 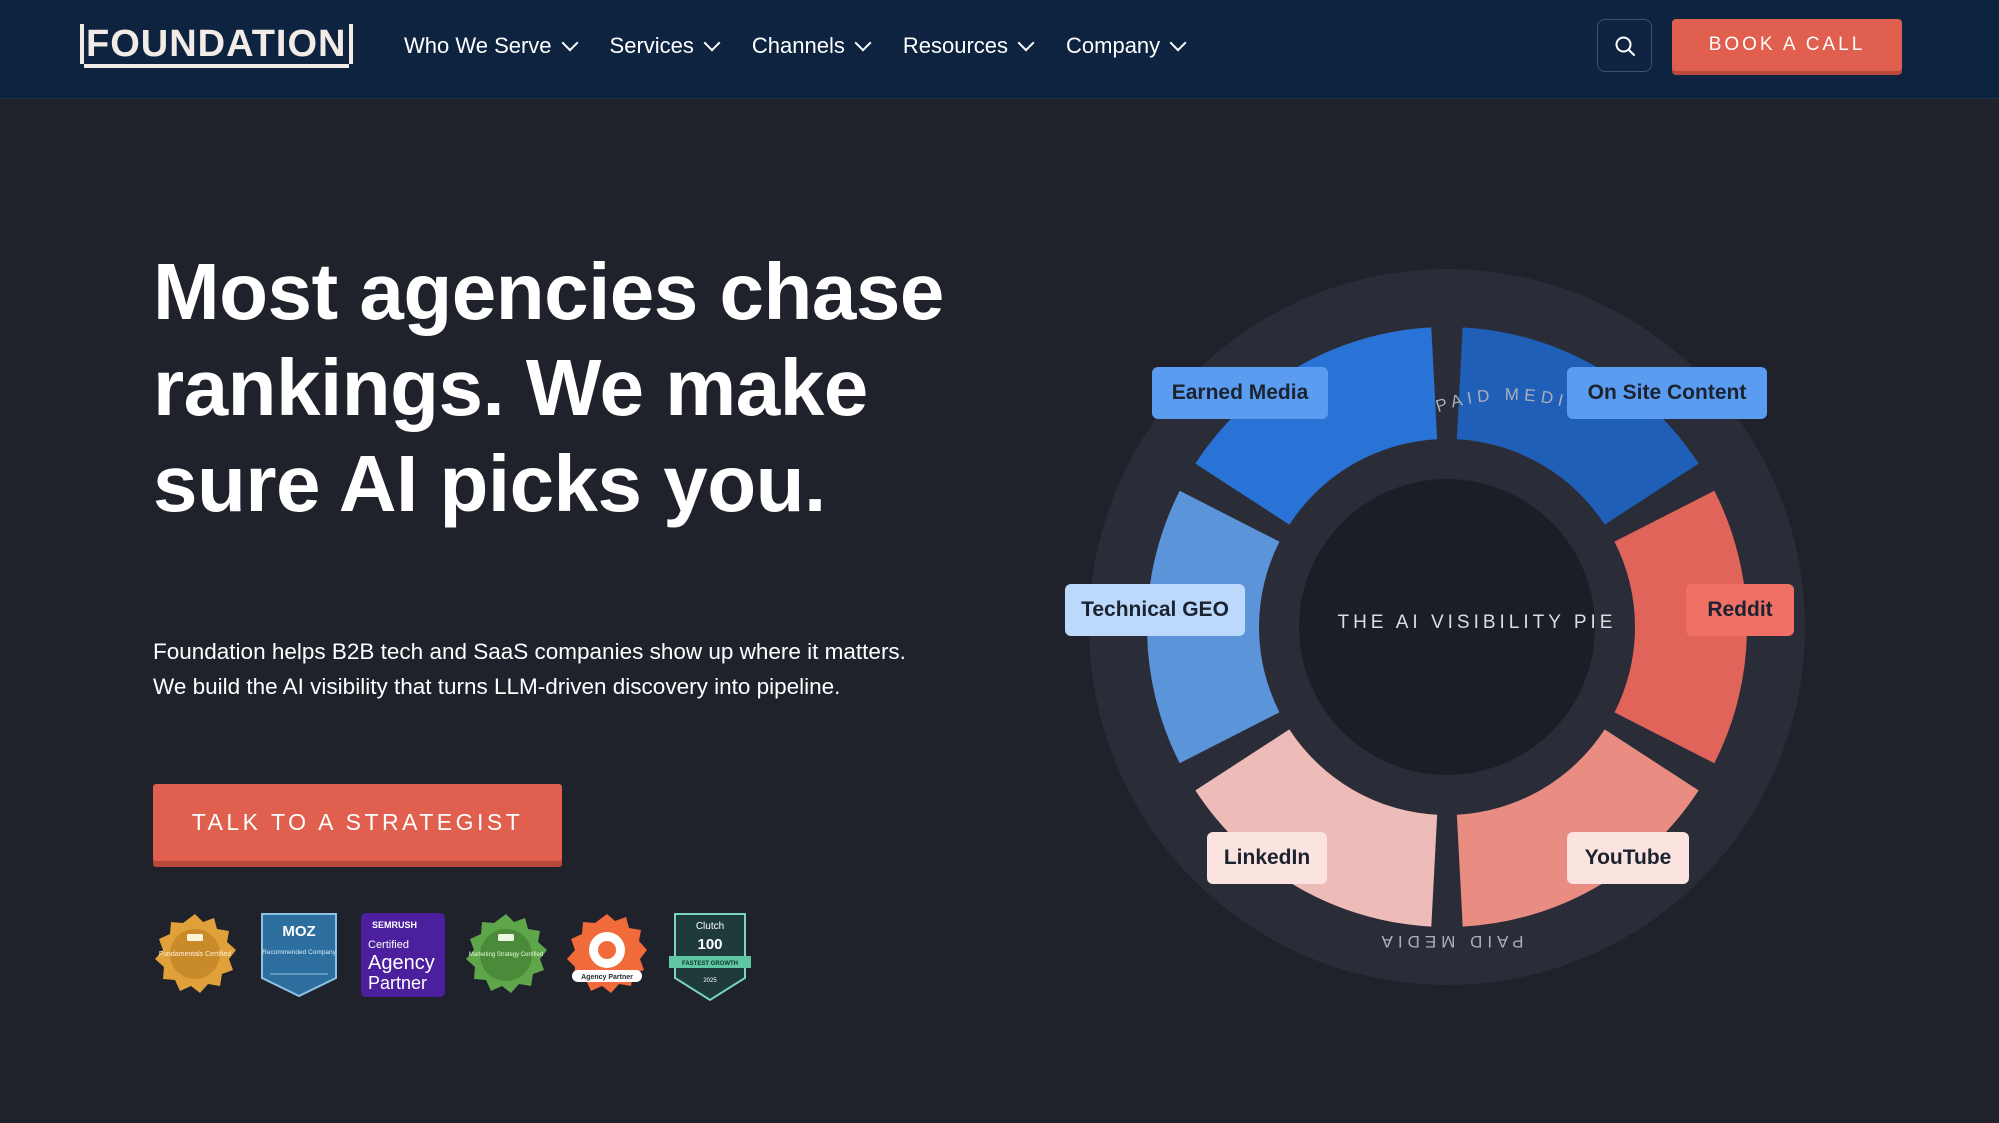 I want to click on moz-badge: MOZ Recommended Company, so click(x=299, y=957).